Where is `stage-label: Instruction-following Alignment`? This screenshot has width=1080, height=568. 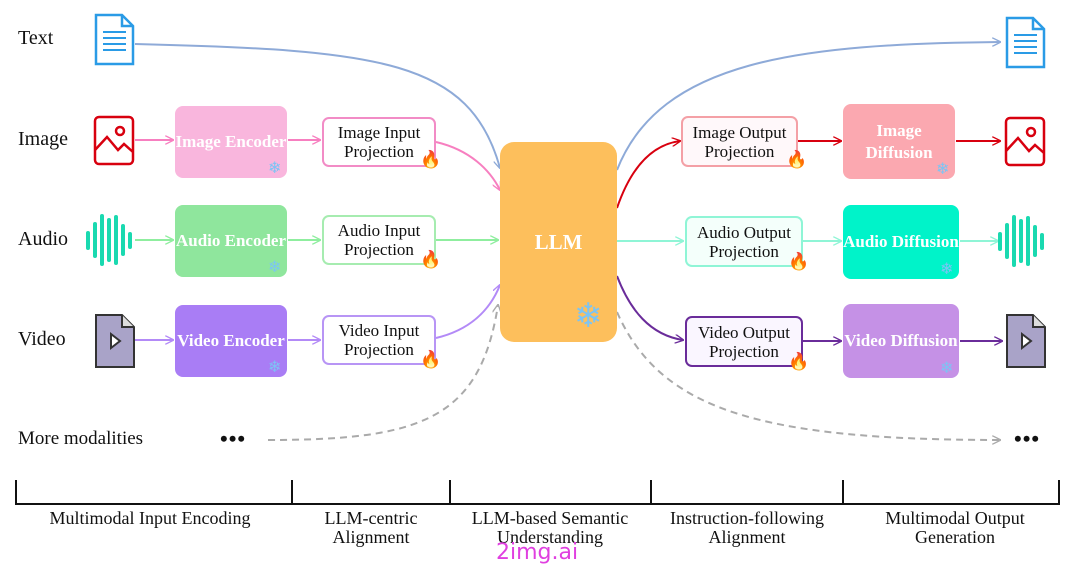 stage-label: Instruction-following Alignment is located at coordinates (747, 527).